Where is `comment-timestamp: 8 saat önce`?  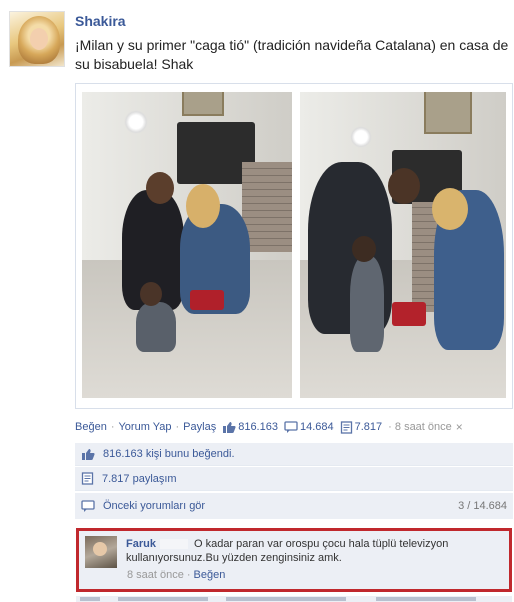
comment-timestamp: 8 saat önce is located at coordinates (155, 575).